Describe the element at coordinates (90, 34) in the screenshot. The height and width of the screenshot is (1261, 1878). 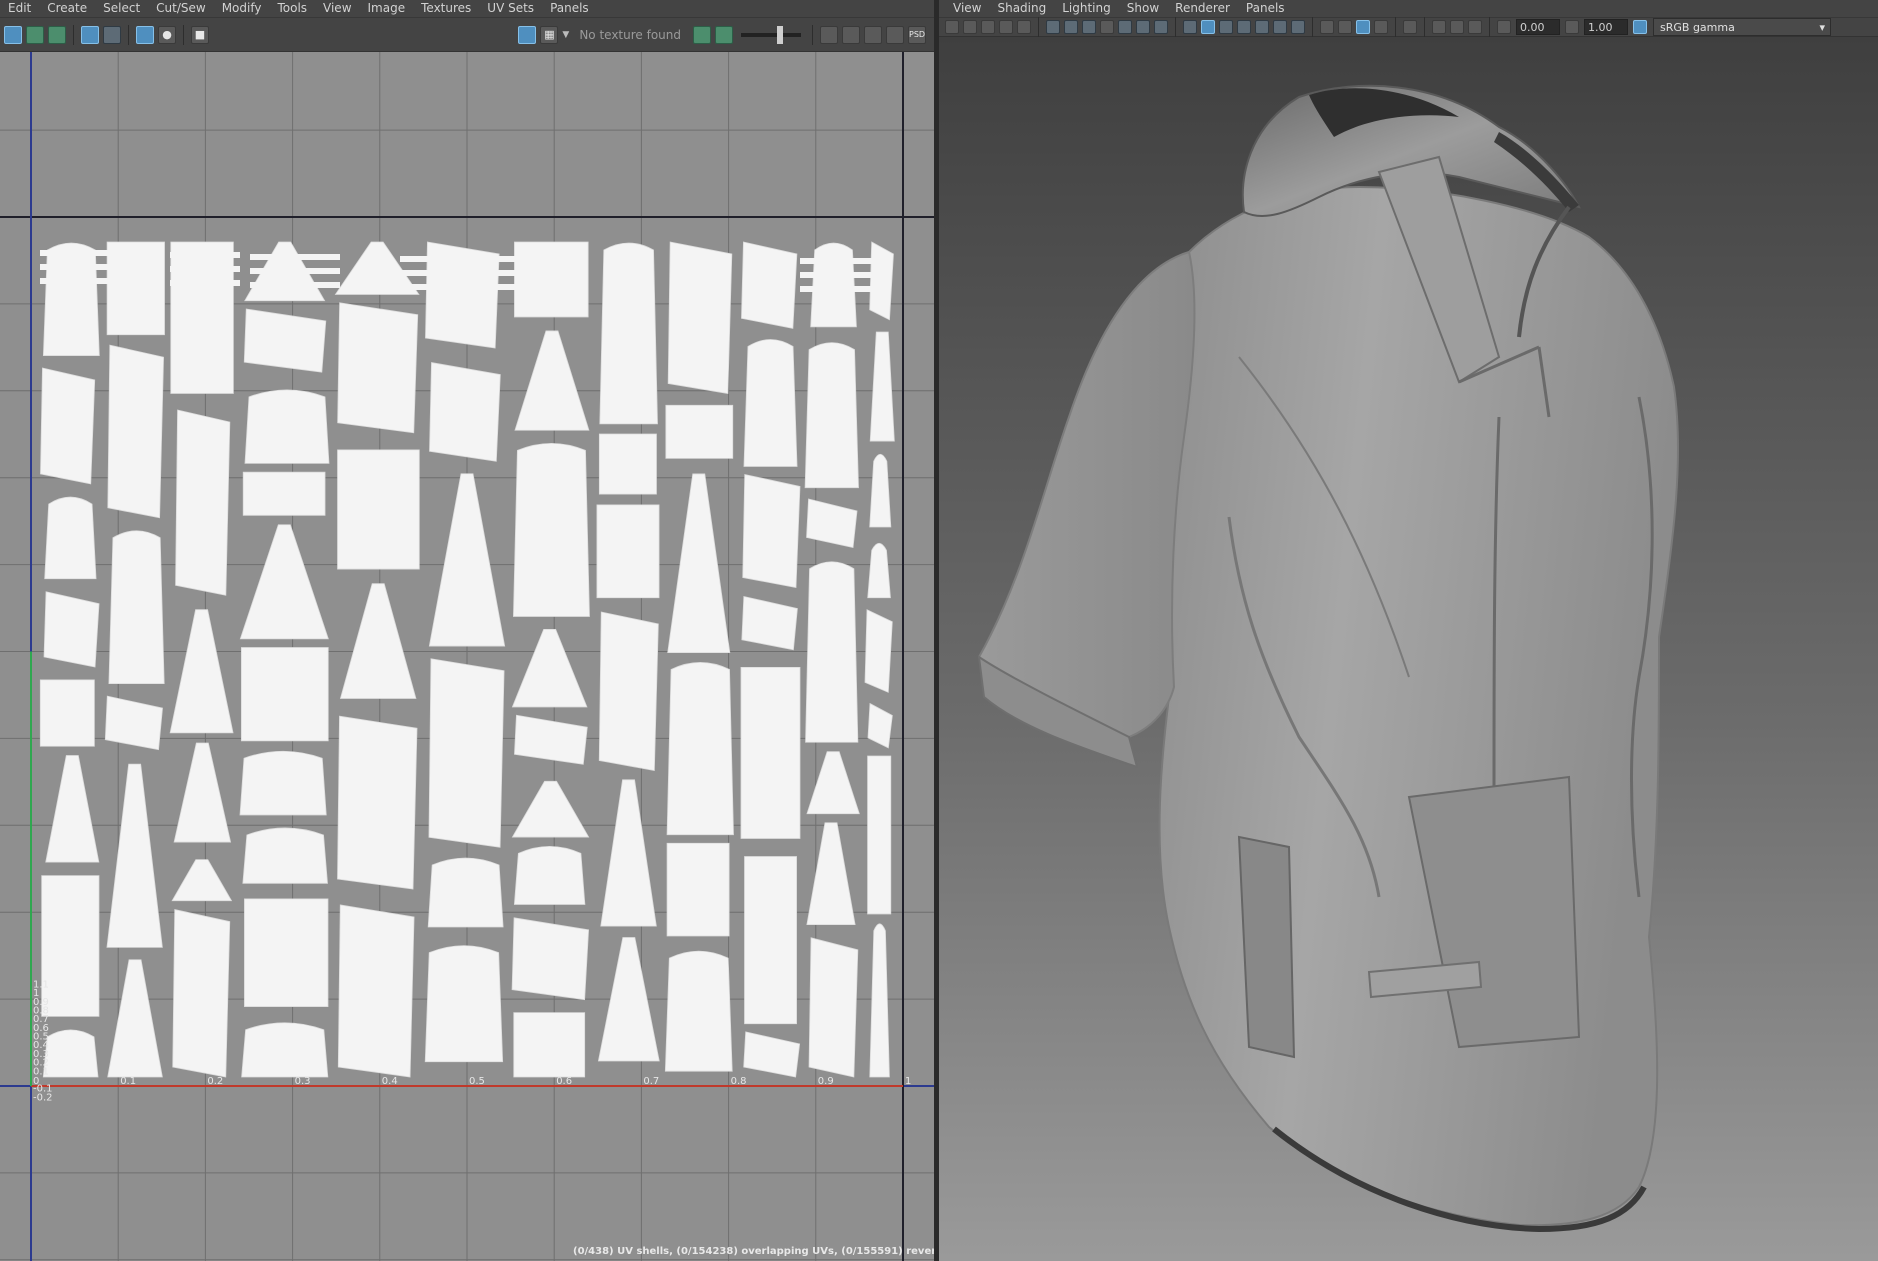
I see `grid-toggle-icon` at that location.